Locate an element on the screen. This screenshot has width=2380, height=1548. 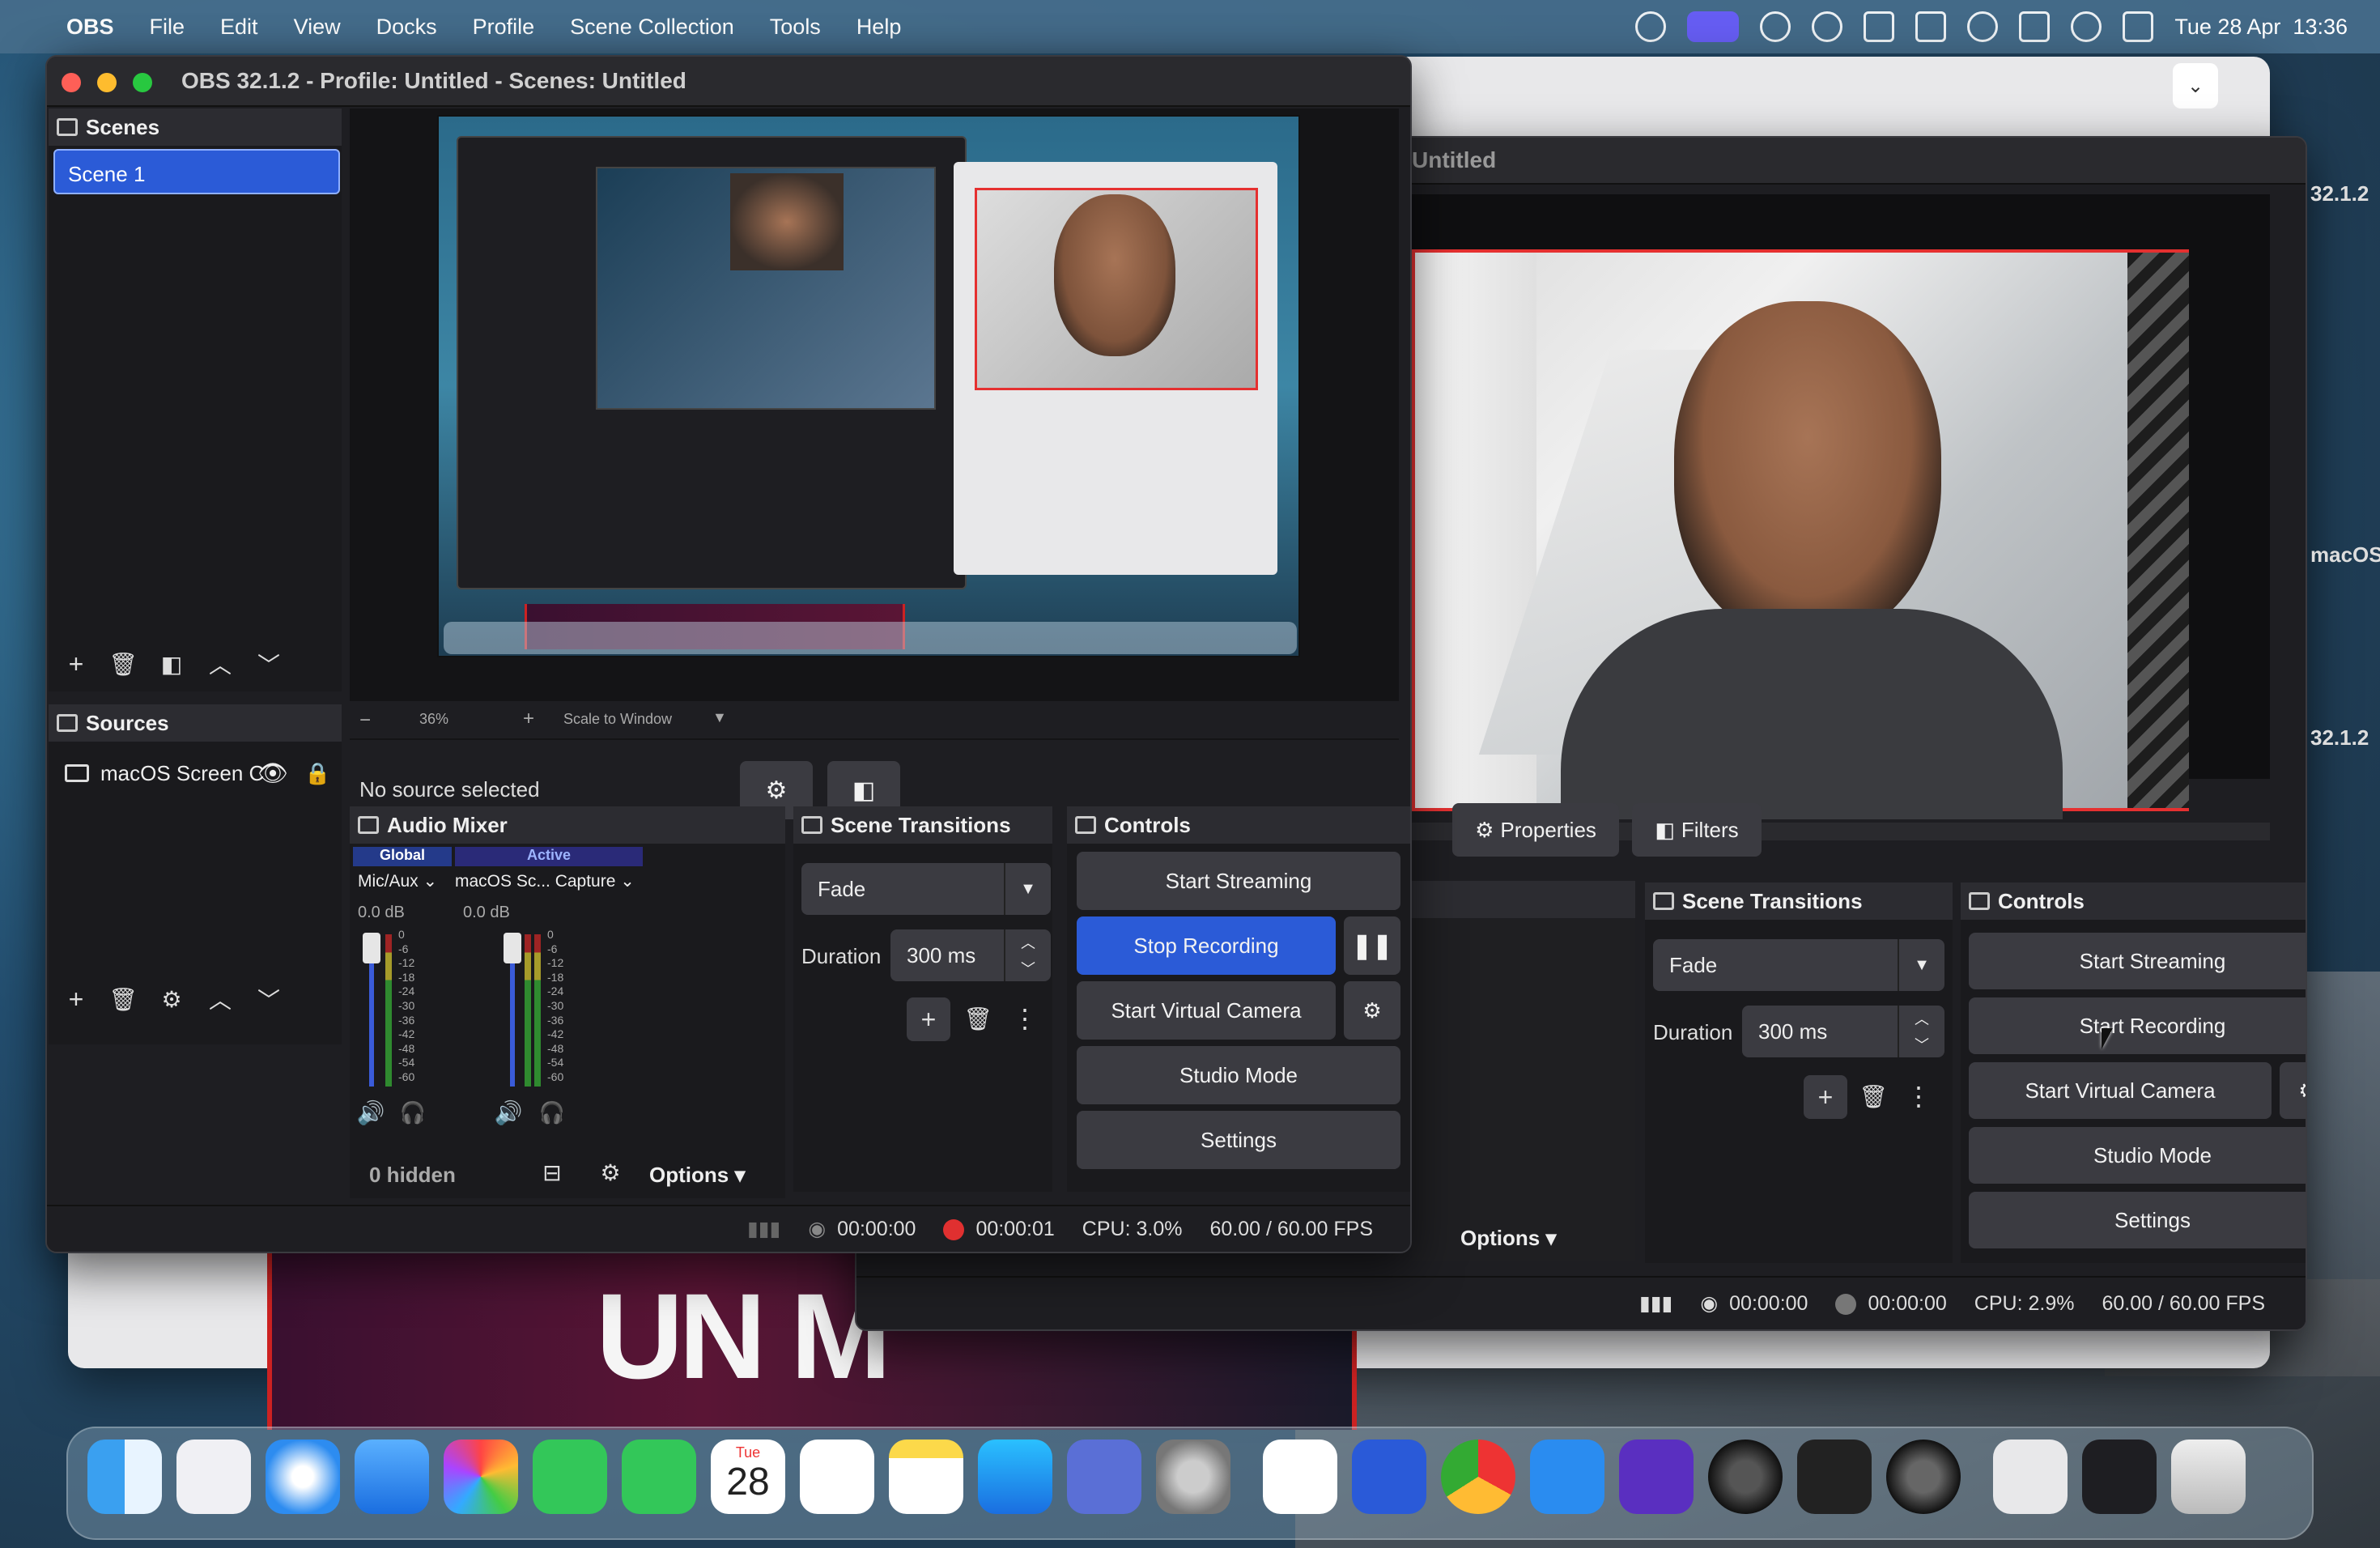
spotlight-search-icon is located at coordinates (2086, 27).